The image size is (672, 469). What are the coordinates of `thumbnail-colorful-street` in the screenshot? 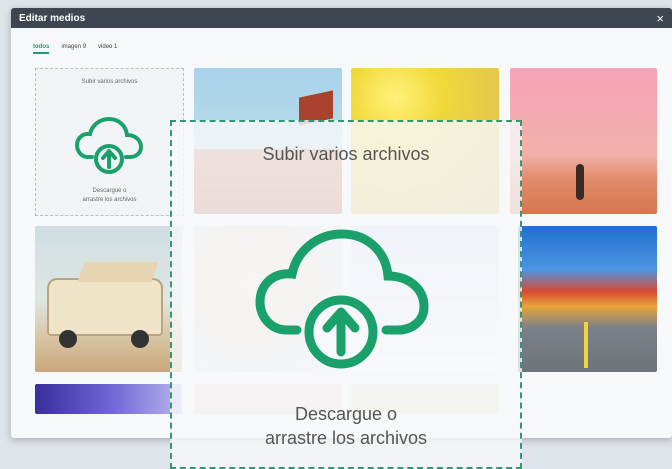 It's located at (587, 299).